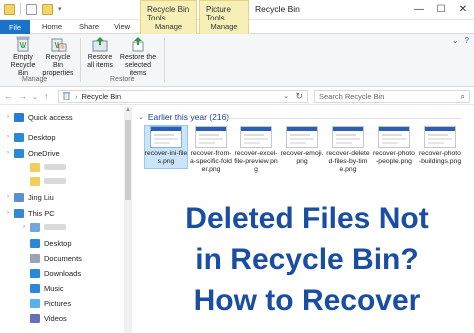 The width and height of the screenshot is (474, 333). I want to click on maximize-button: ☐, so click(441, 9).